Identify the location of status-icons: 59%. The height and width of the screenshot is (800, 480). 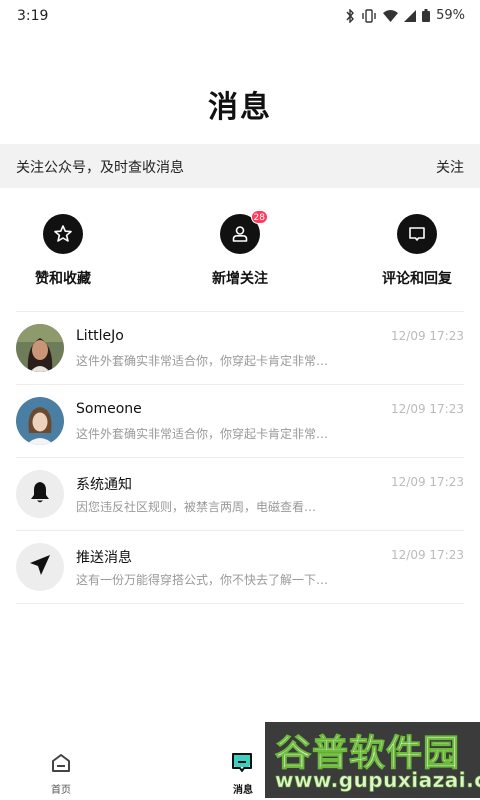
(405, 15).